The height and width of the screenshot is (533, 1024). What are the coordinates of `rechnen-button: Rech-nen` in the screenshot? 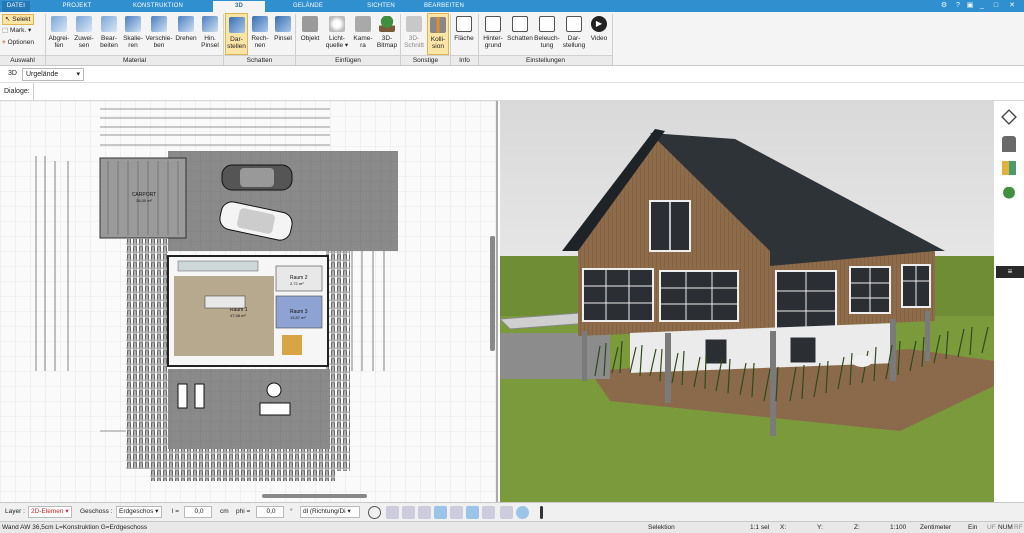 It's located at (260, 34).